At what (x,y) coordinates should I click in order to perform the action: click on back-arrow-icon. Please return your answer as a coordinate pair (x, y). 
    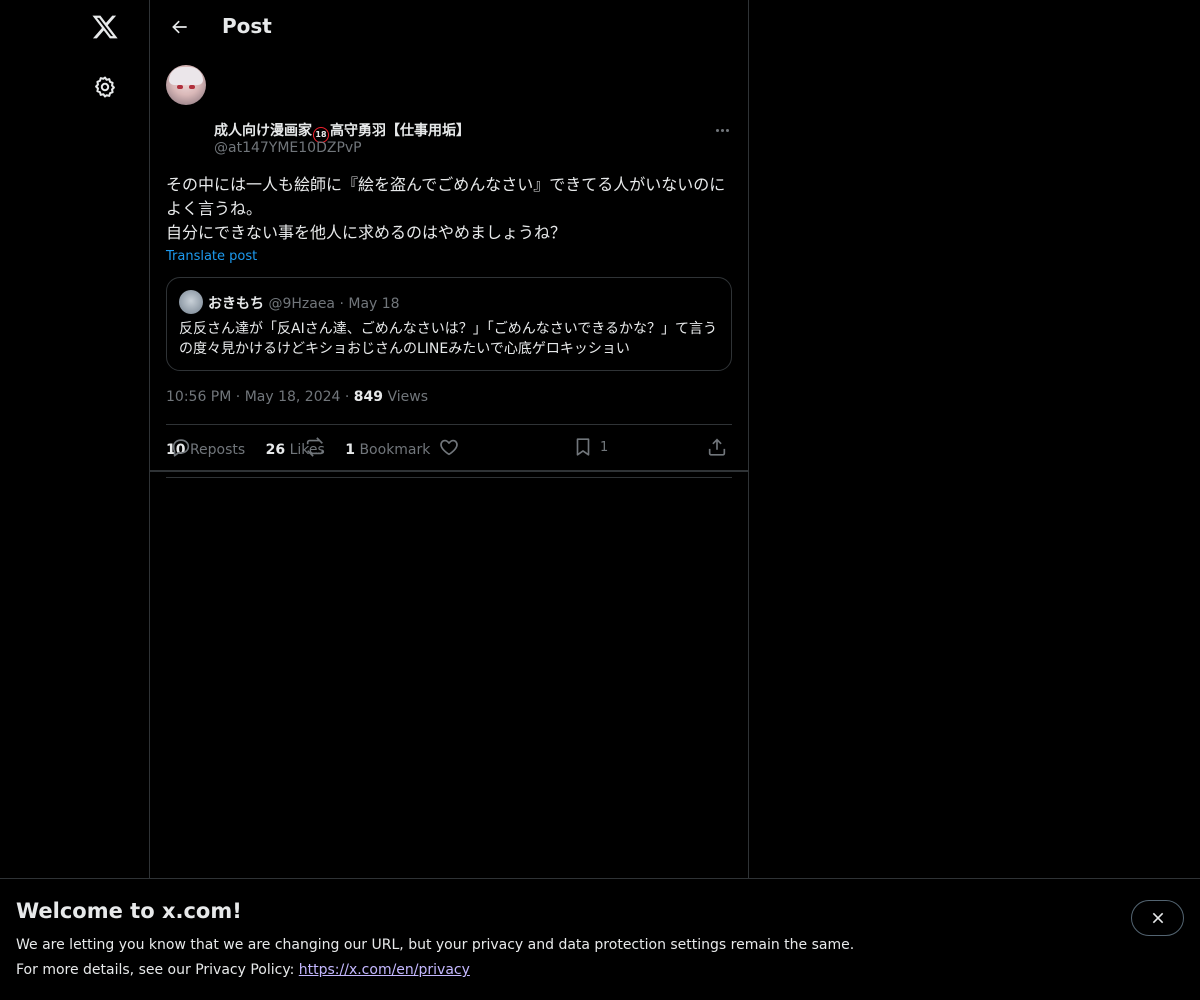
    Looking at the image, I should click on (180, 27).